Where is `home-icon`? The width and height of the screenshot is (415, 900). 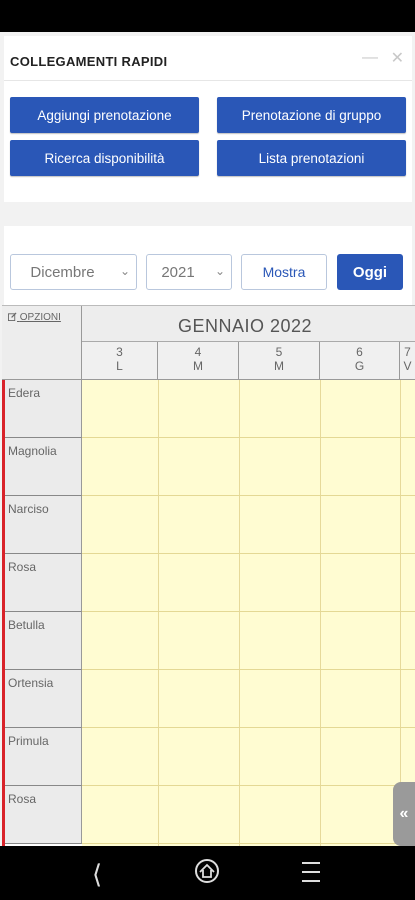
home-icon is located at coordinates (207, 871).